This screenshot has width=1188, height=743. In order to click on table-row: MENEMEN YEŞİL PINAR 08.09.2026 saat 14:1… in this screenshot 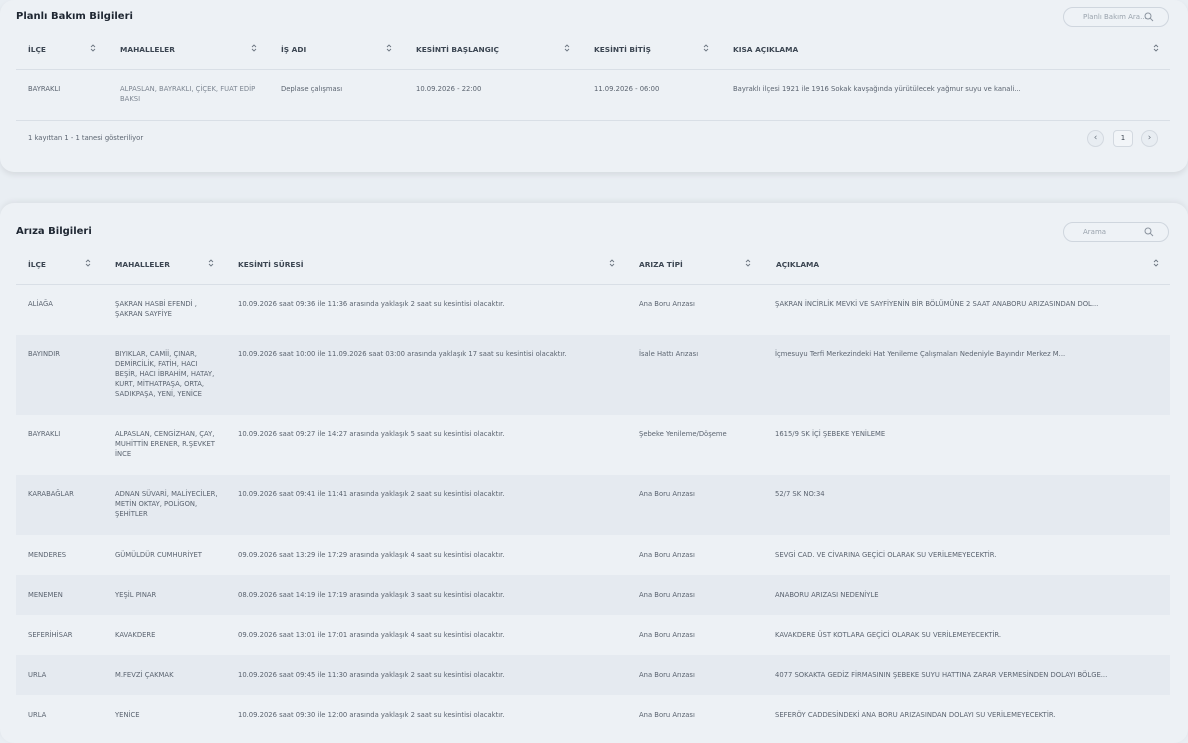, I will do `click(593, 595)`.